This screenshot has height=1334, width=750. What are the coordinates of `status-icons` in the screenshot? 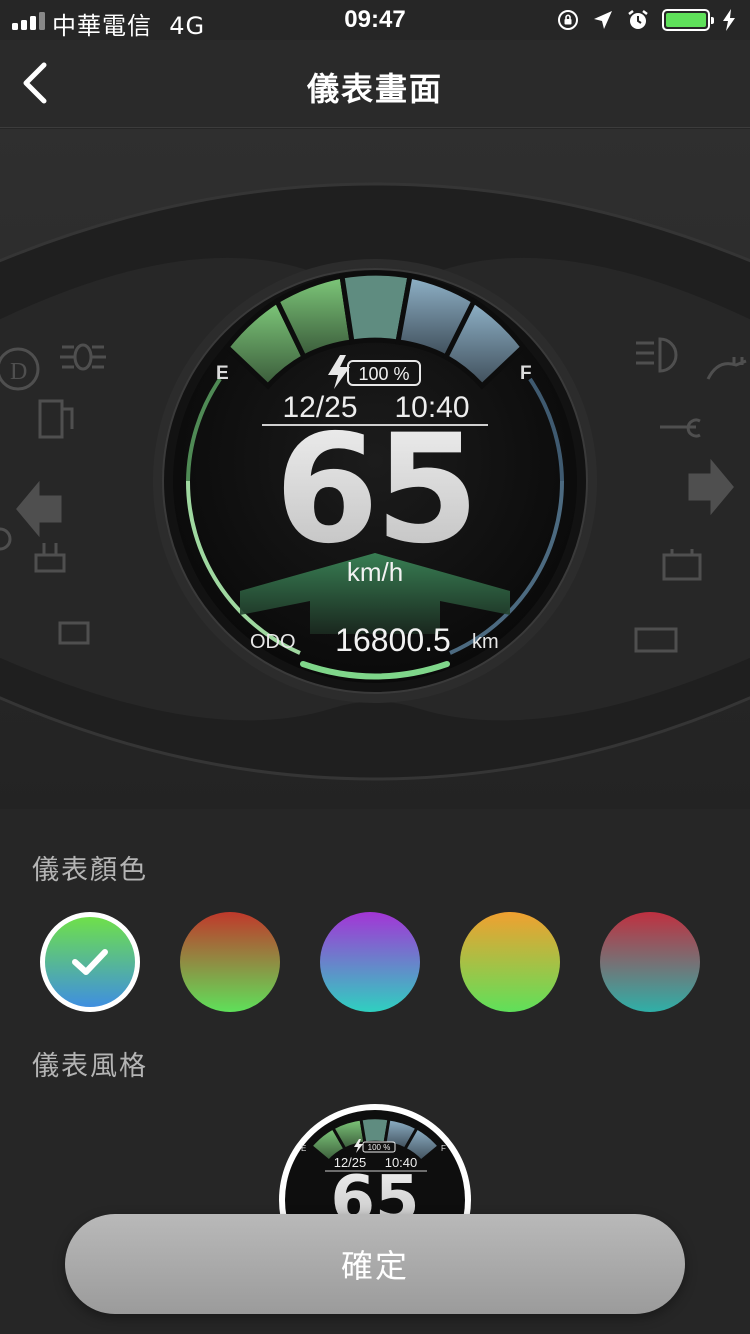 It's located at (646, 20).